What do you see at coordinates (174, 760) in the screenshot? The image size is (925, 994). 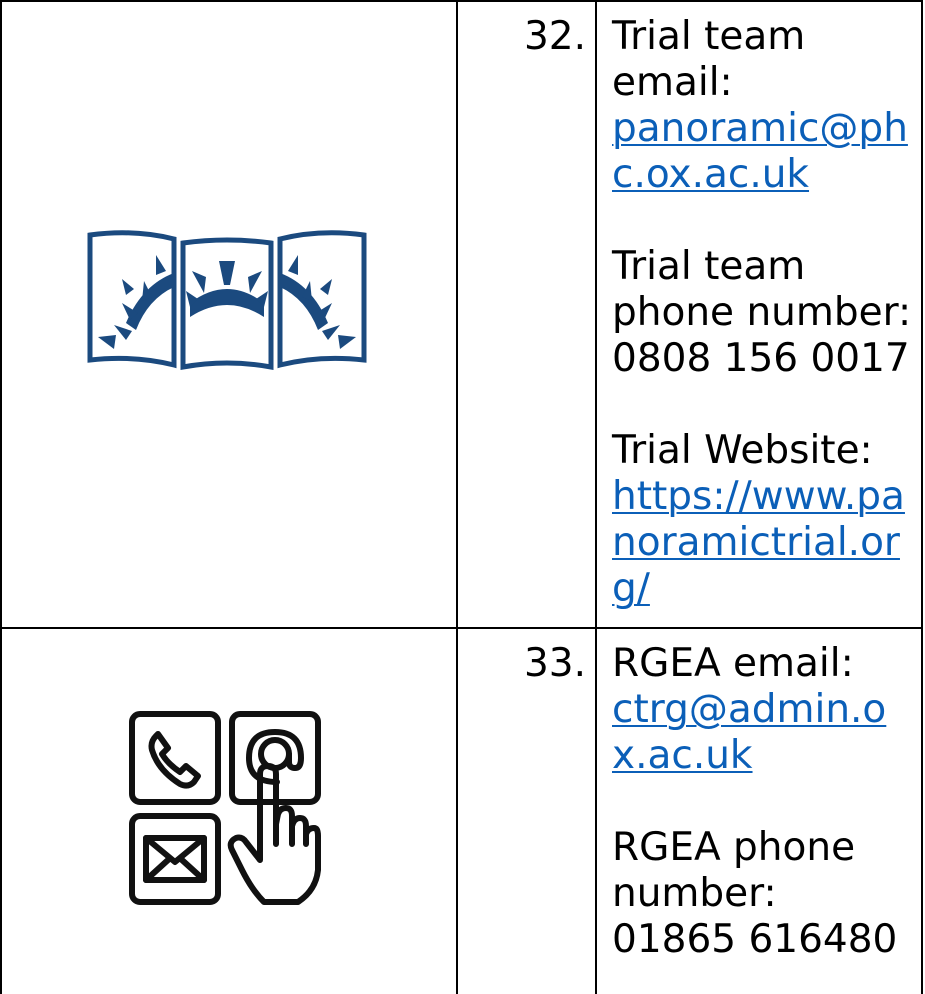 I see `phone-icon` at bounding box center [174, 760].